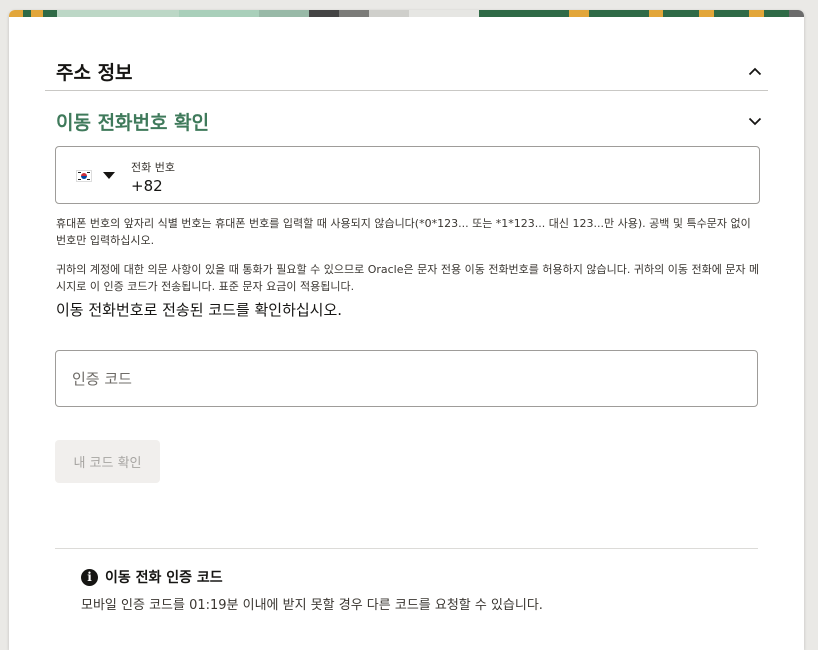  I want to click on info-icon: i, so click(89, 577).